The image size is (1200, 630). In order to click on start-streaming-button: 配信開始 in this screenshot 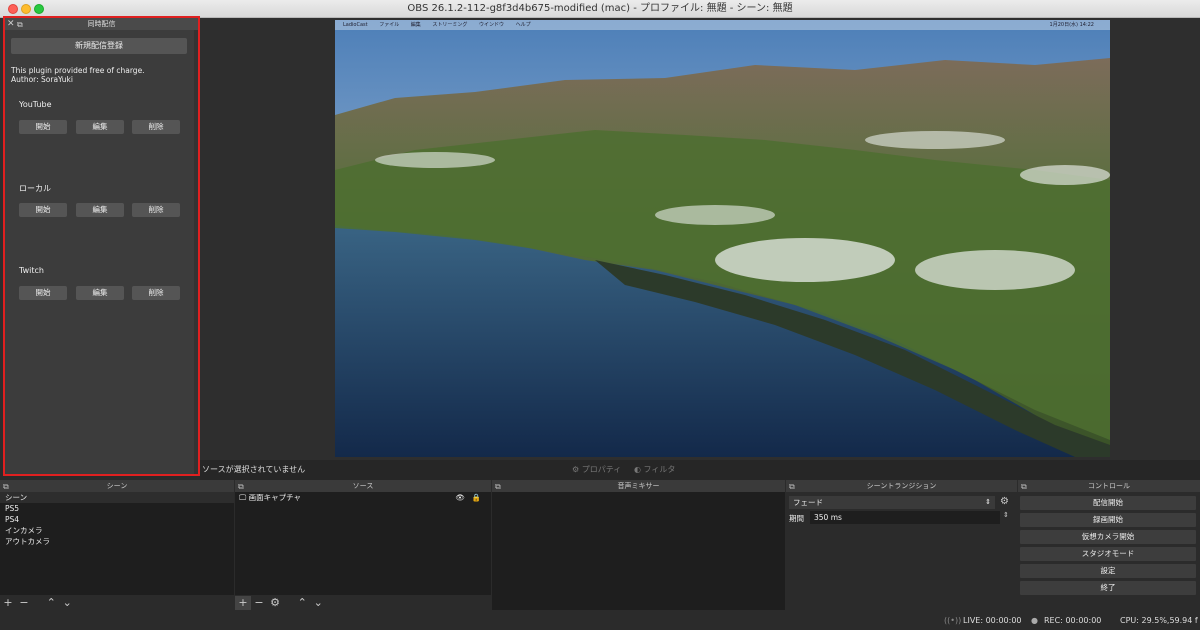, I will do `click(1108, 503)`.